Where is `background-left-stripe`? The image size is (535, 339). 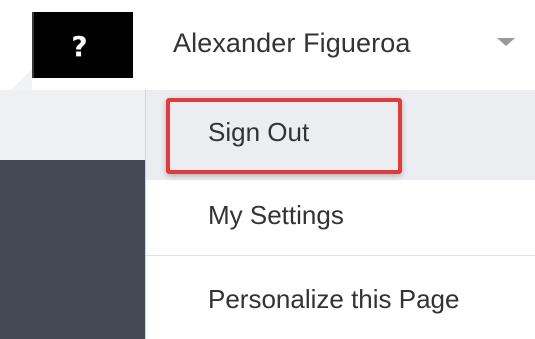 background-left-stripe is located at coordinates (72, 125).